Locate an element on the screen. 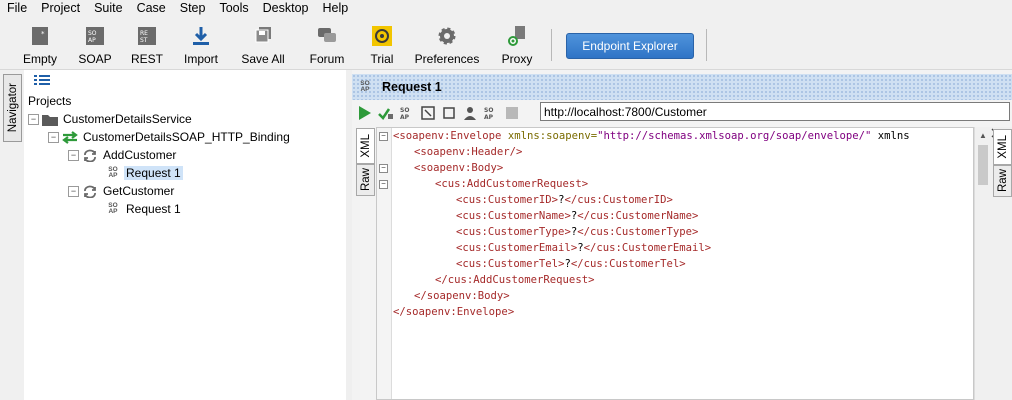 The image size is (1012, 400). tree-root-projects: Projects is located at coordinates (49, 101).